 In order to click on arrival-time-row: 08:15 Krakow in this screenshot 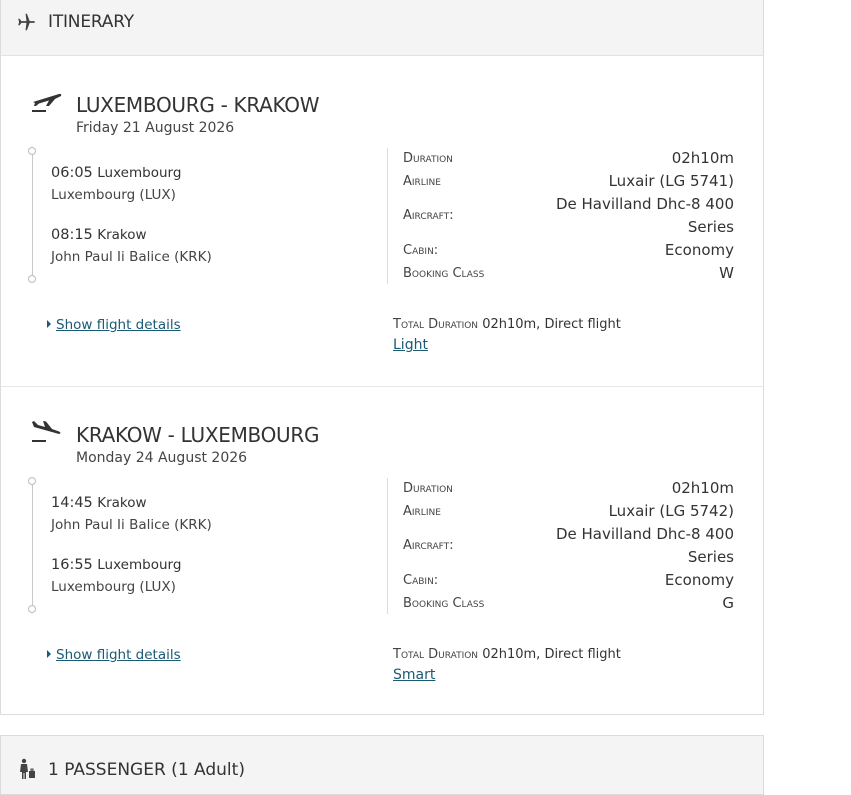, I will do `click(99, 235)`.